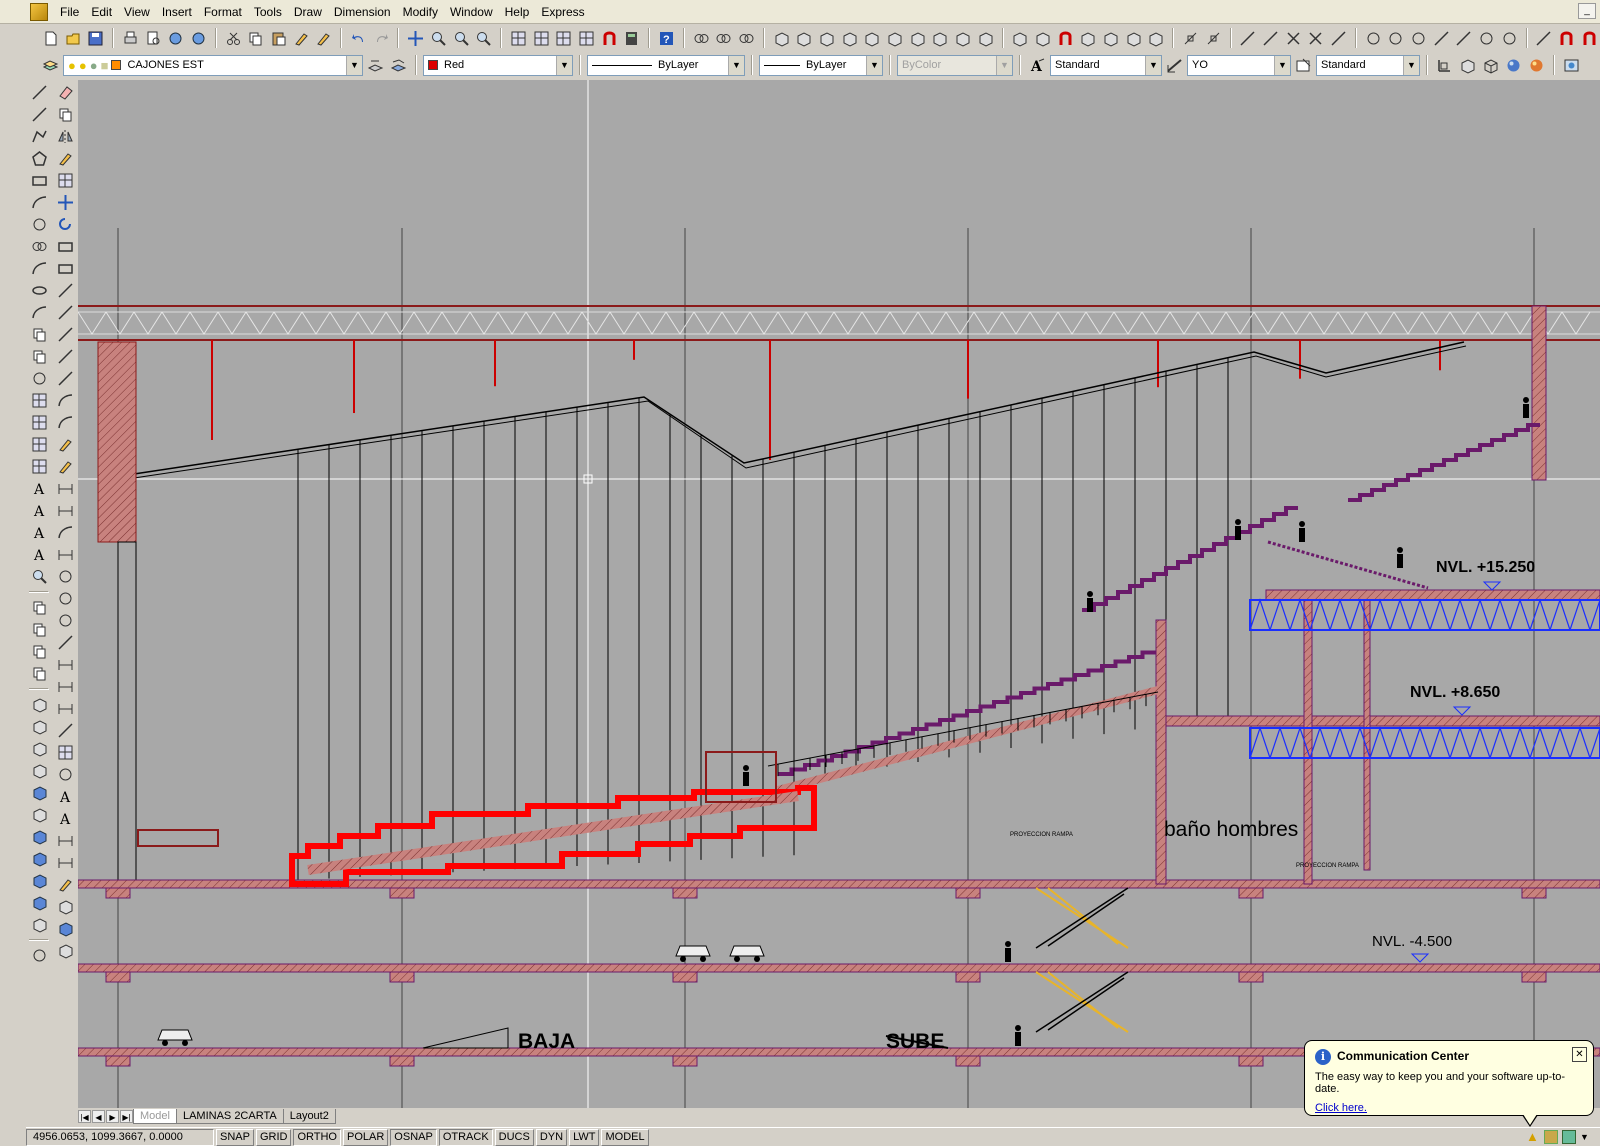 The image size is (1600, 1146). Describe the element at coordinates (826, 38) in the screenshot. I see `slice-icon` at that location.